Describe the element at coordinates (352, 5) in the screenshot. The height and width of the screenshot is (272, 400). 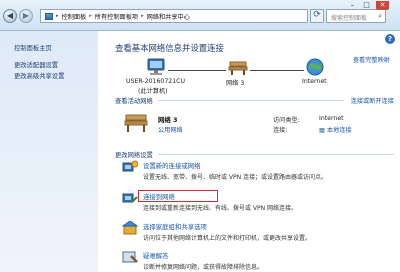
I see `minimize-button: –` at that location.